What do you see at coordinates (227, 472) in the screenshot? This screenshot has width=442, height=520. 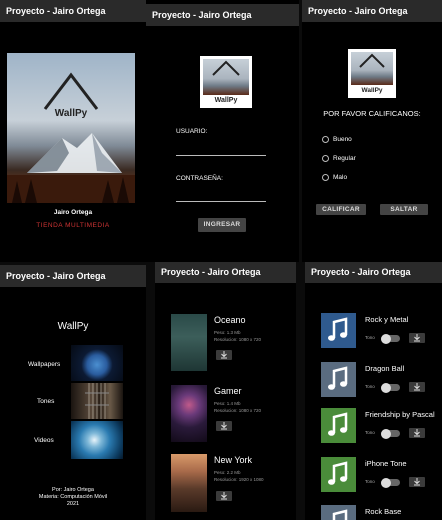 I see `wallpaper-weight: Peso: 2.2 Mb` at bounding box center [227, 472].